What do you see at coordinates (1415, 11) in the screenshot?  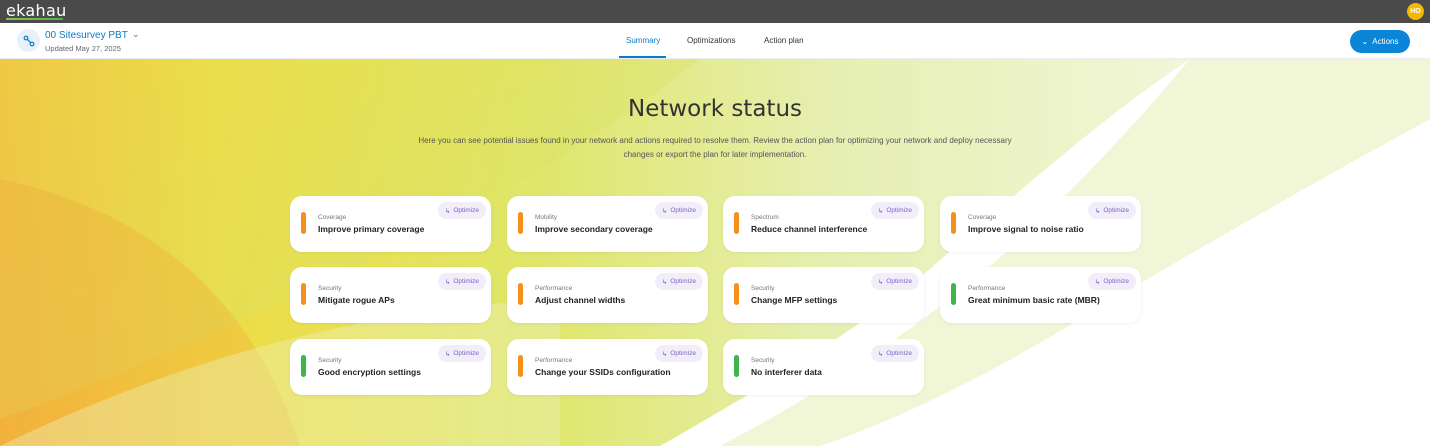 I see `user-avatar: HO` at bounding box center [1415, 11].